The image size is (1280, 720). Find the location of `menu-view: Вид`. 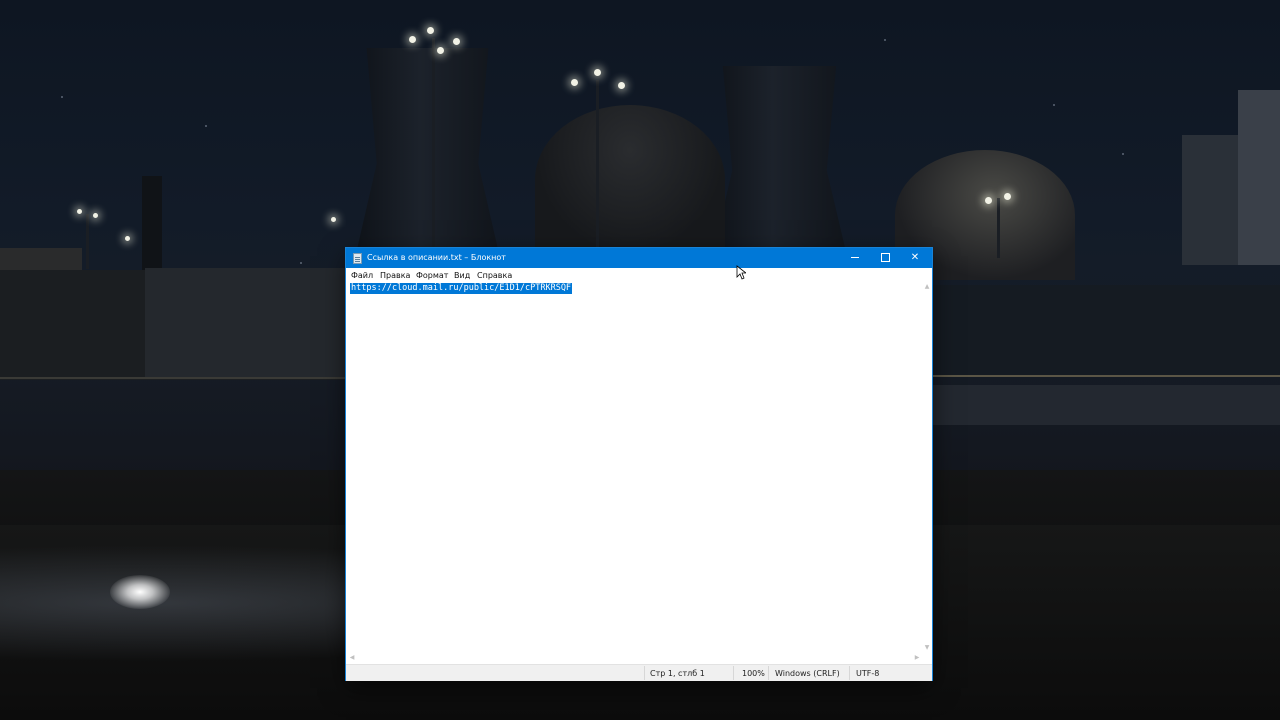

menu-view: Вид is located at coordinates (462, 275).